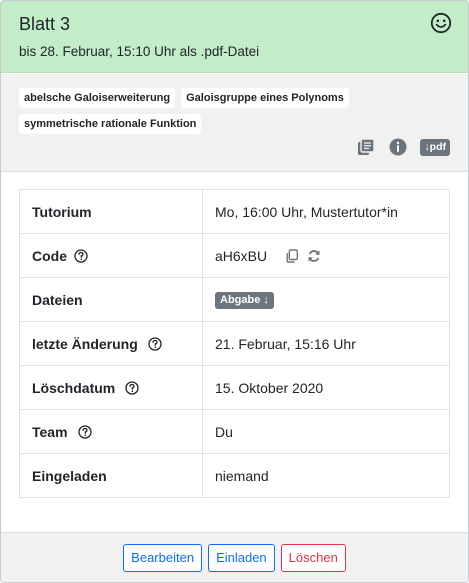  I want to click on tag: symmetrische rationale Funktion, so click(110, 124).